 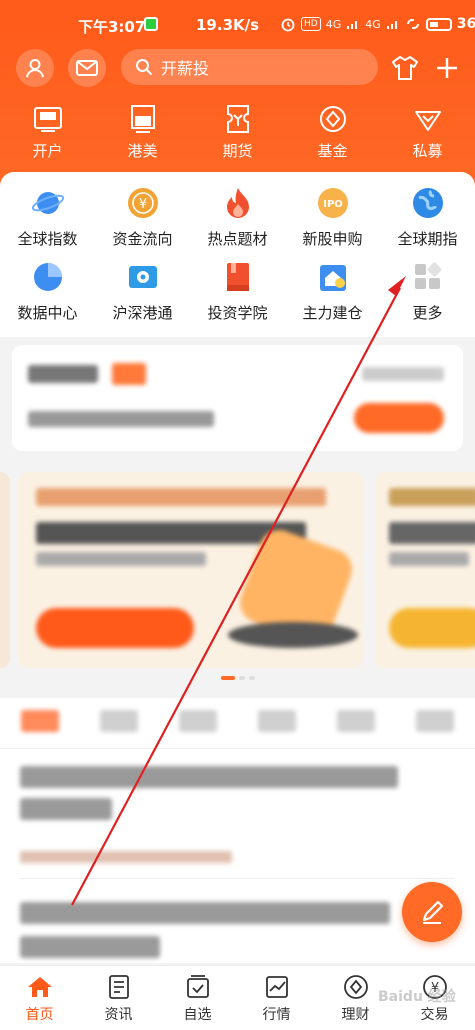 I want to click on hd-badge: HD, so click(x=311, y=24).